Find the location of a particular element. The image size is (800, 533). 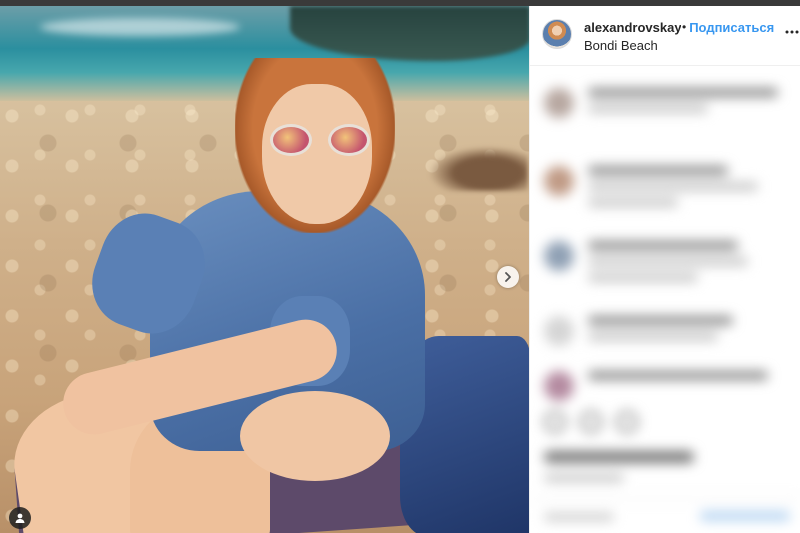

location-link: Bondi Beach is located at coordinates (689, 45).